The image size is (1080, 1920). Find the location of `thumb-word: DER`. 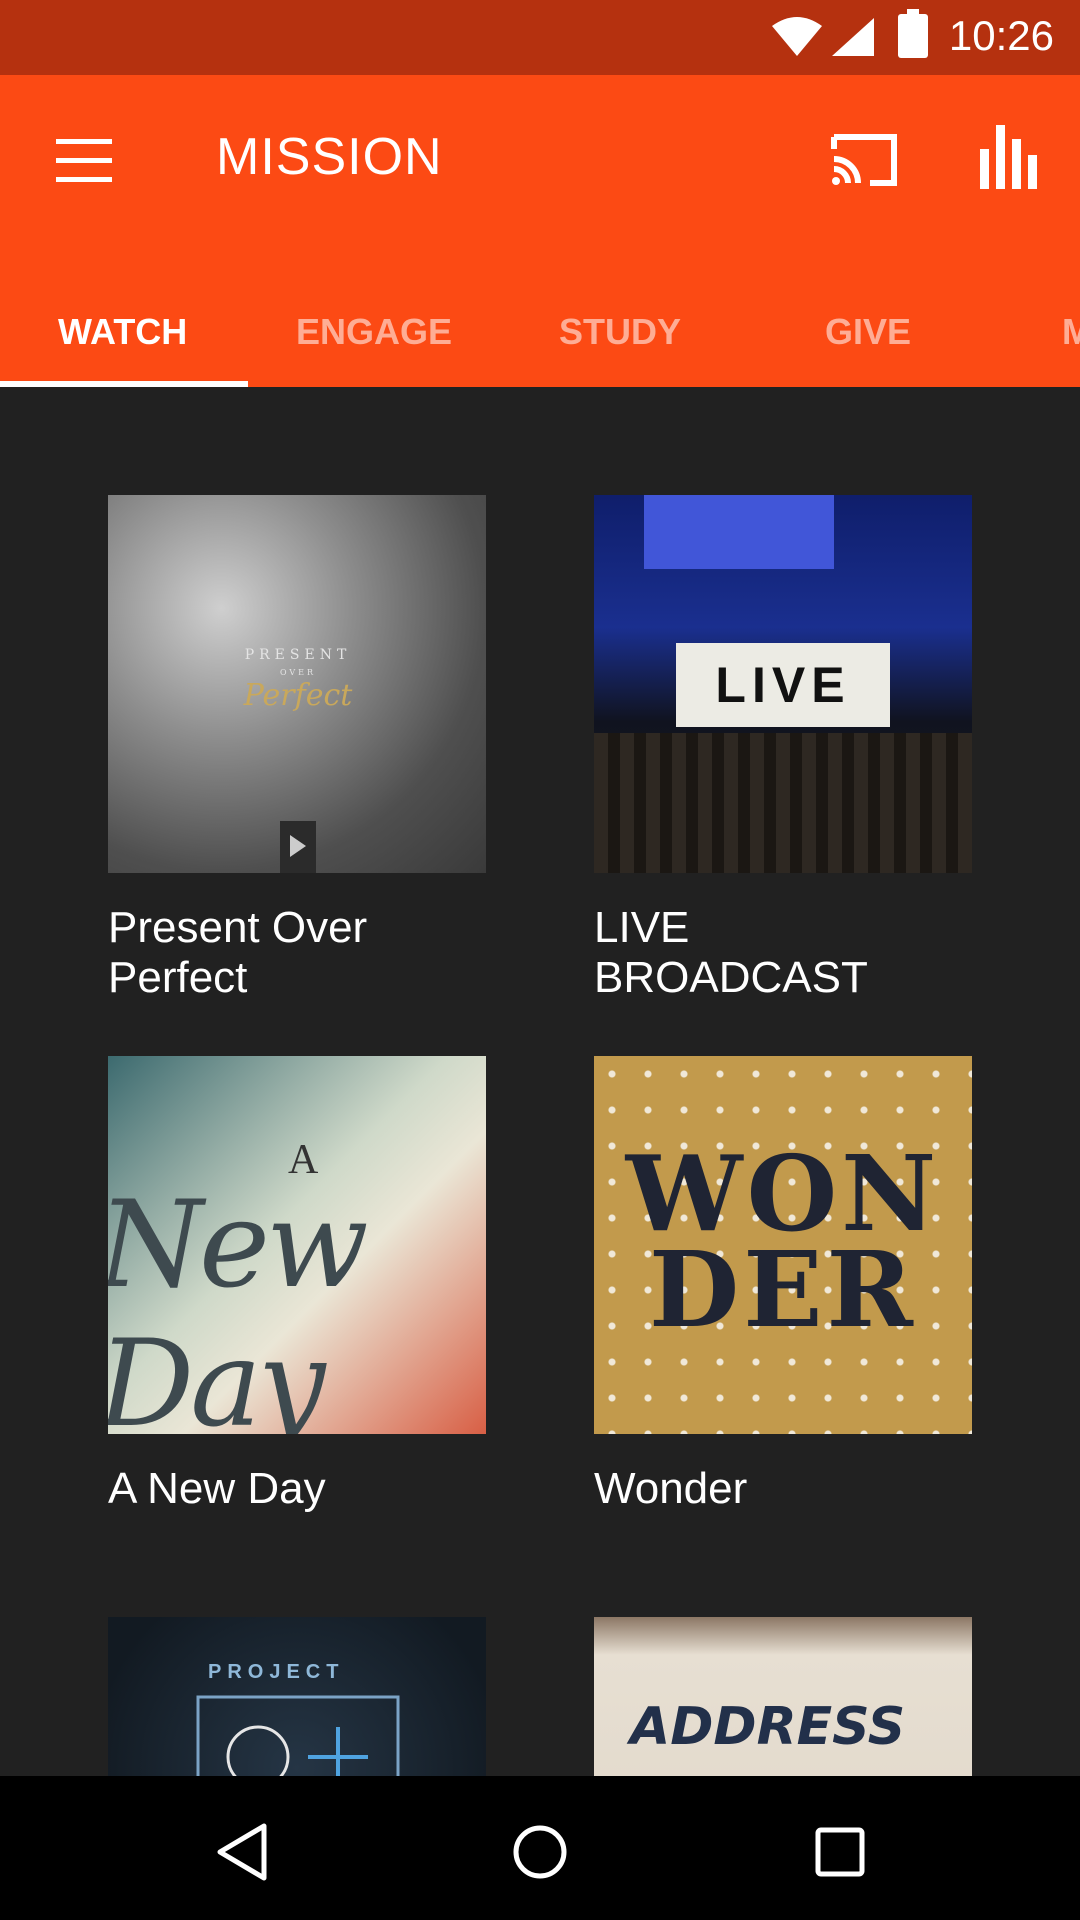

thumb-word: DER is located at coordinates (783, 1289).